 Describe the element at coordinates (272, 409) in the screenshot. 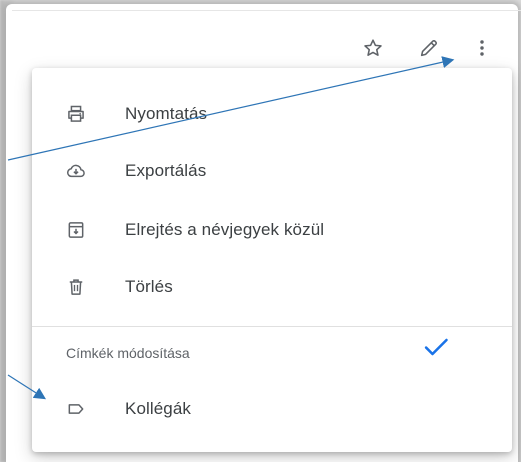

I see `menu-item-label-colleagues: Kollégák` at that location.